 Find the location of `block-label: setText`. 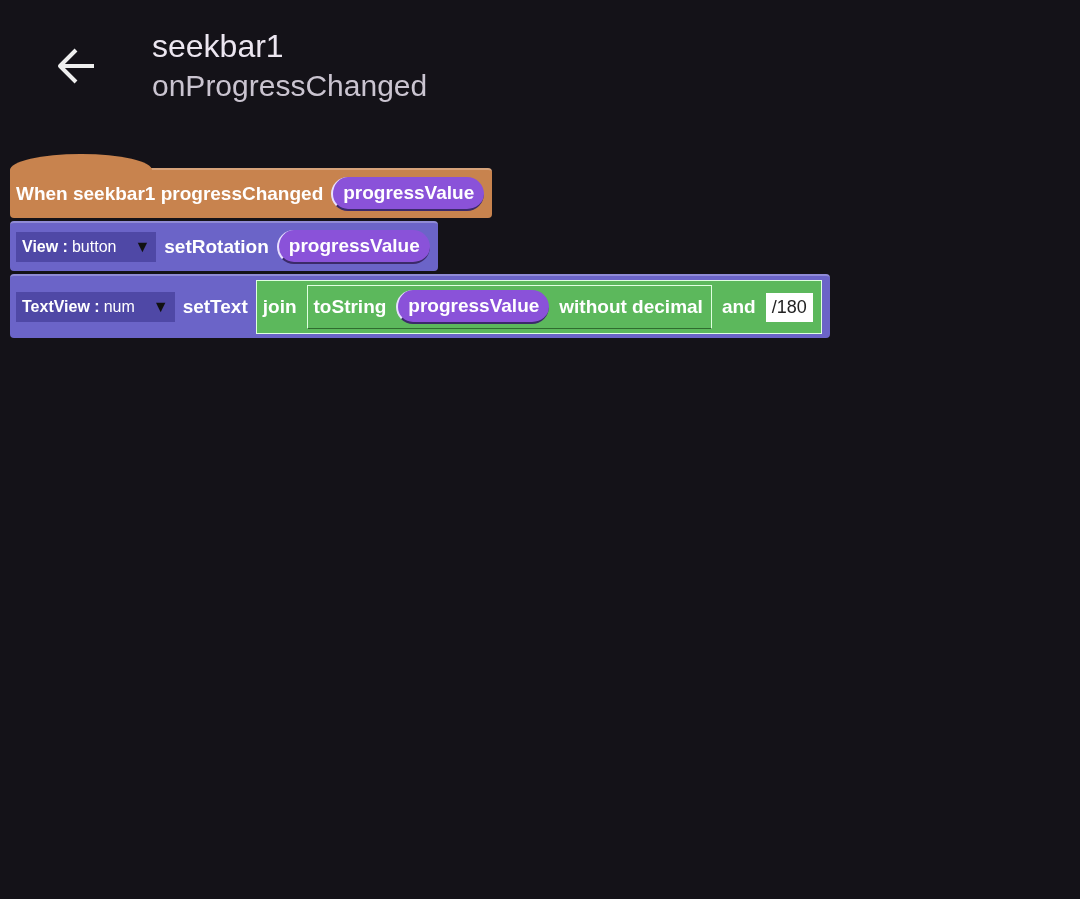

block-label: setText is located at coordinates (215, 307).